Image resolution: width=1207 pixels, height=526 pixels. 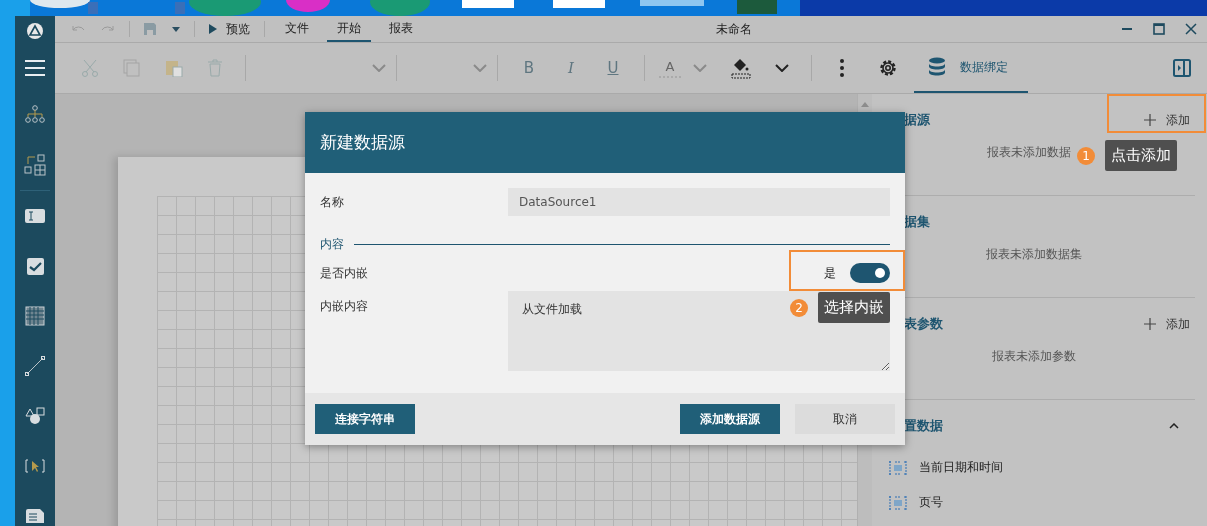 What do you see at coordinates (365, 419) in the screenshot?
I see `dialog-button: 连接字符串` at bounding box center [365, 419].